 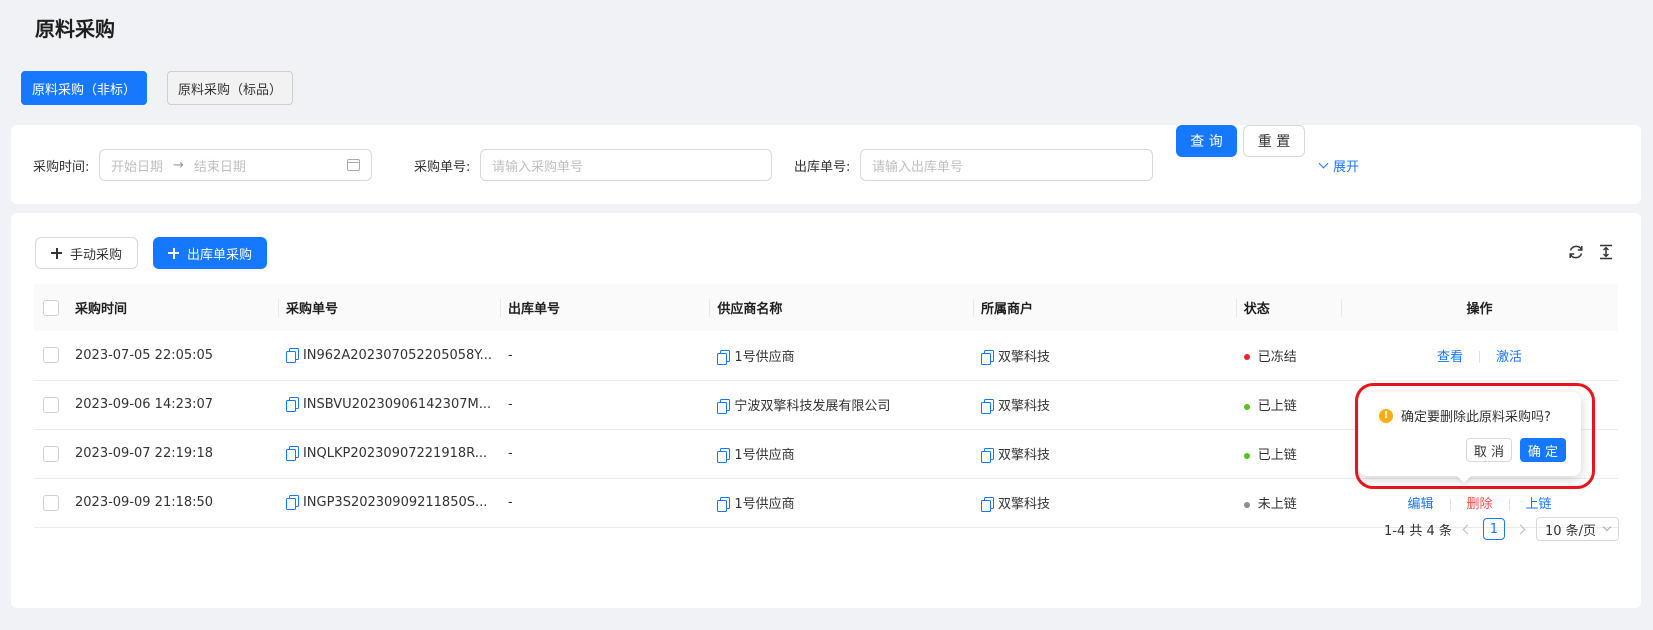 I want to click on view-button: 查看, so click(x=1450, y=355).